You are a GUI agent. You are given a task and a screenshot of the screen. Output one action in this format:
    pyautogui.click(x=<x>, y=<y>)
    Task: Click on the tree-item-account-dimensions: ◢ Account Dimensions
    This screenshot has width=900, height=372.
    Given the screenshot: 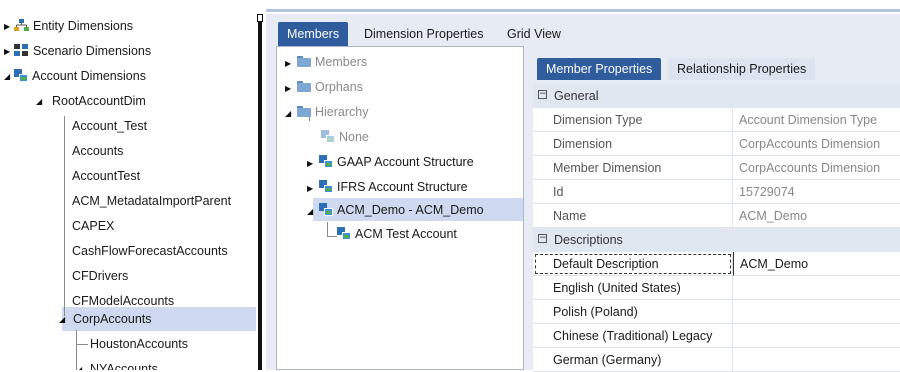 What is the action you would take?
    pyautogui.click(x=75, y=76)
    